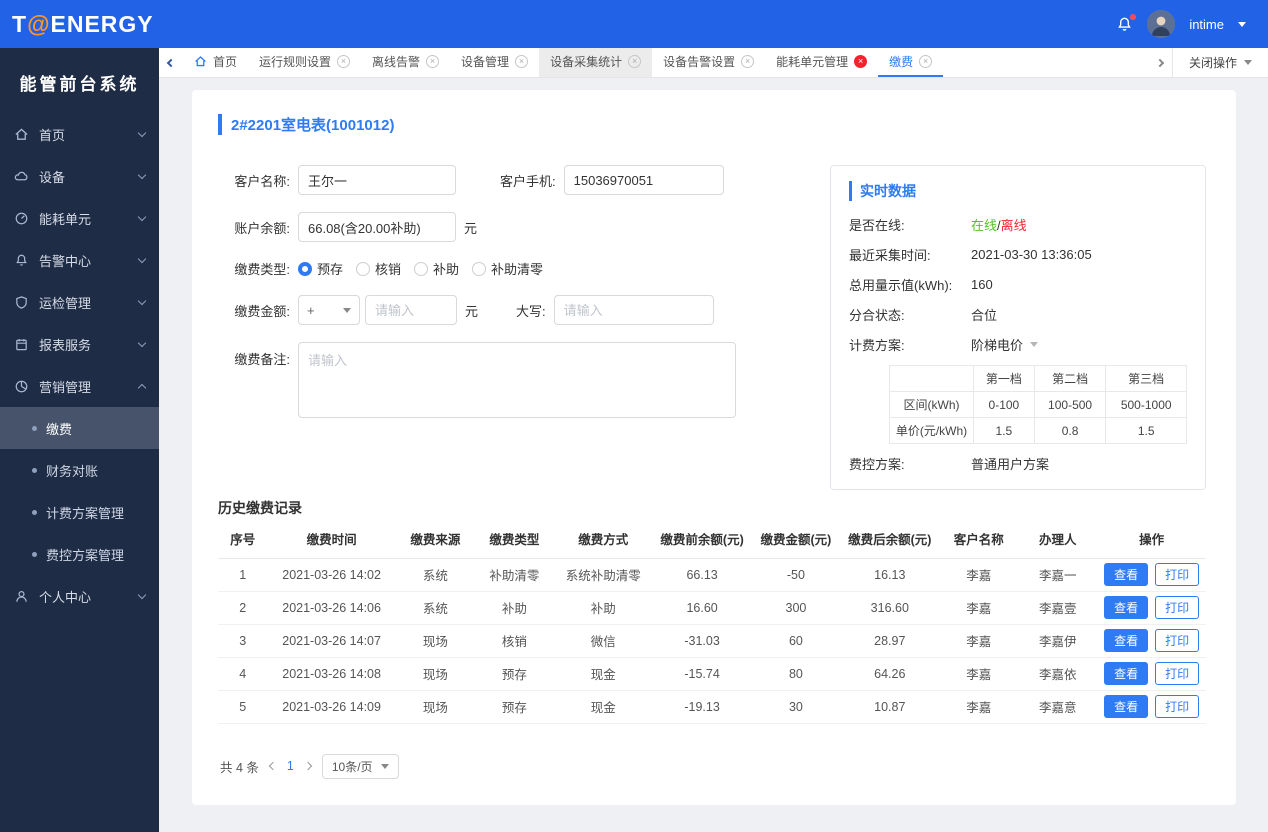 The height and width of the screenshot is (832, 1268). What do you see at coordinates (1242, 24) in the screenshot?
I see `user-menu-caret-icon` at bounding box center [1242, 24].